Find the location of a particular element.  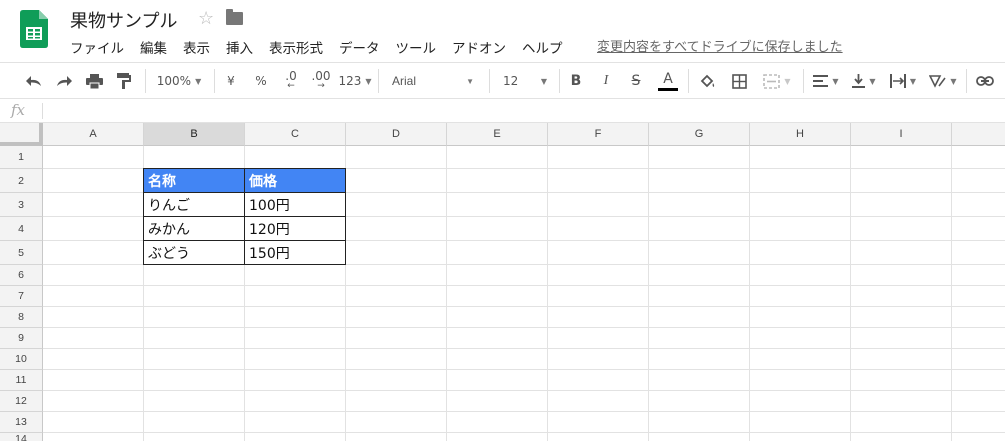

row-header-8: 8 is located at coordinates (21, 317).